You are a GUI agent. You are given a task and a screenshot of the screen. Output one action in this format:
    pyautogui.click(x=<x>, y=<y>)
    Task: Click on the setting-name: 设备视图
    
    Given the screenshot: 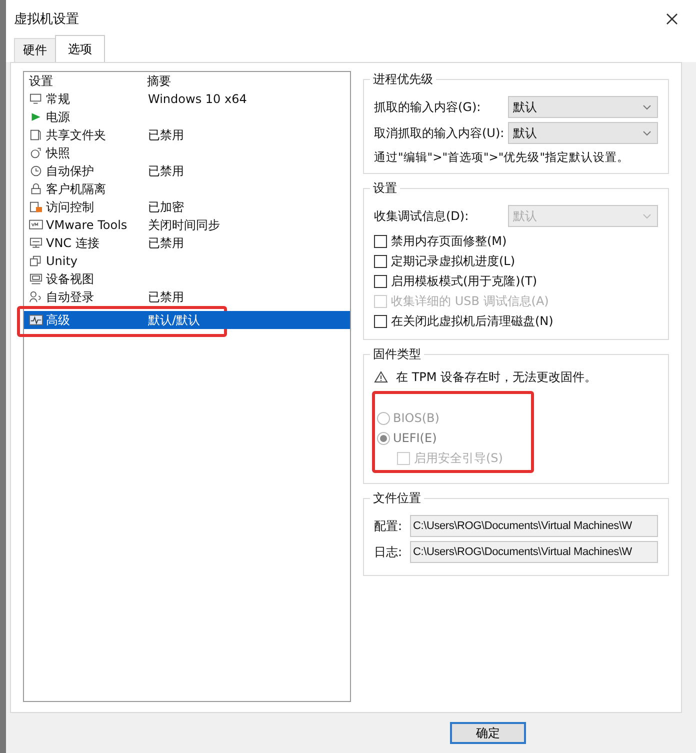 What is the action you would take?
    pyautogui.click(x=70, y=279)
    